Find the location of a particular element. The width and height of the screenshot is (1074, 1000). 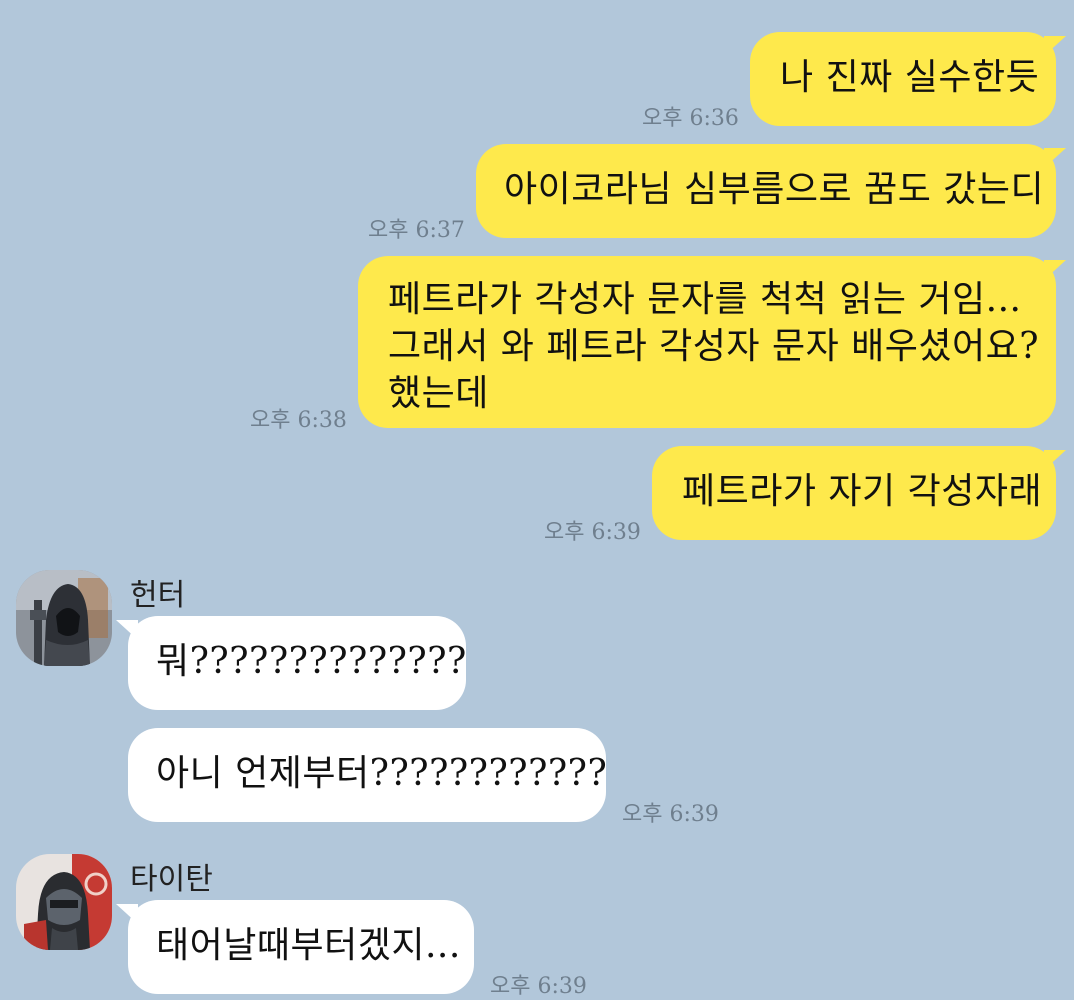

message-text: 뭐?????????????? is located at coordinates (311, 661).